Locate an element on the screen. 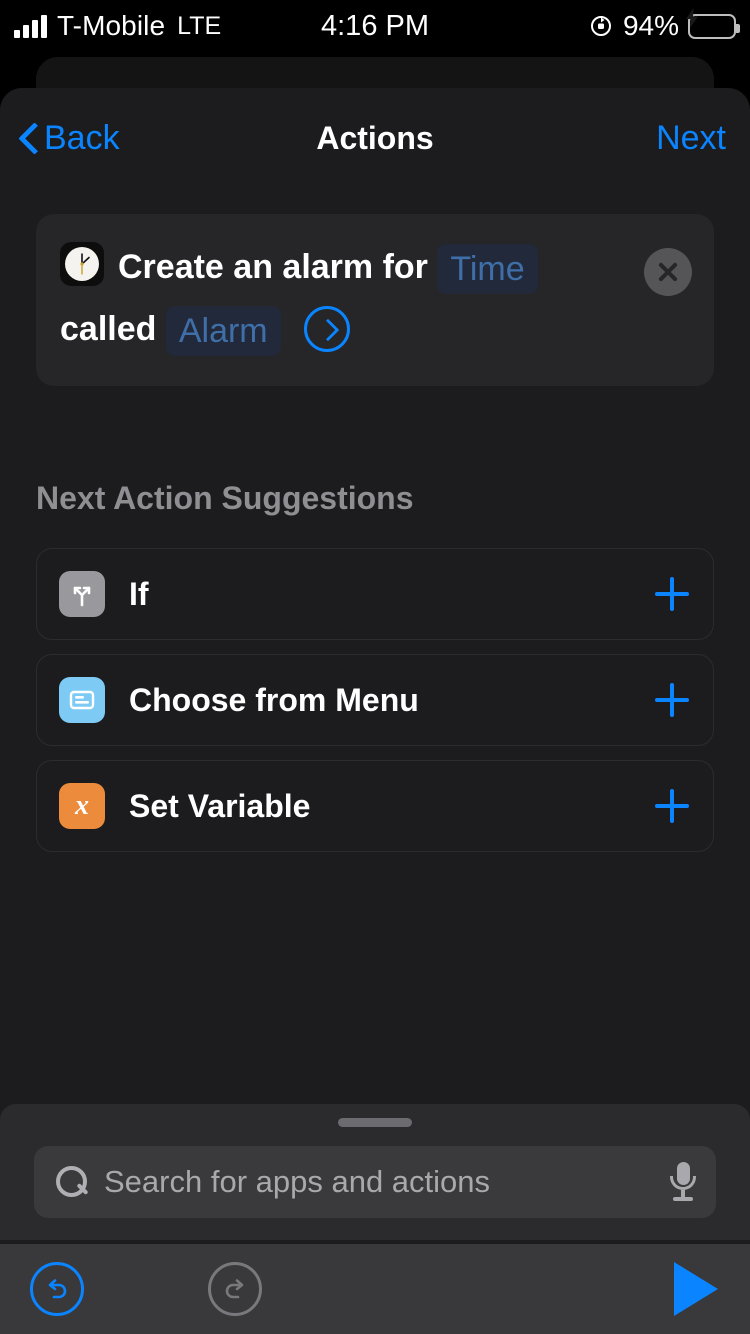  battery-charging-icon is located at coordinates (713, 23).